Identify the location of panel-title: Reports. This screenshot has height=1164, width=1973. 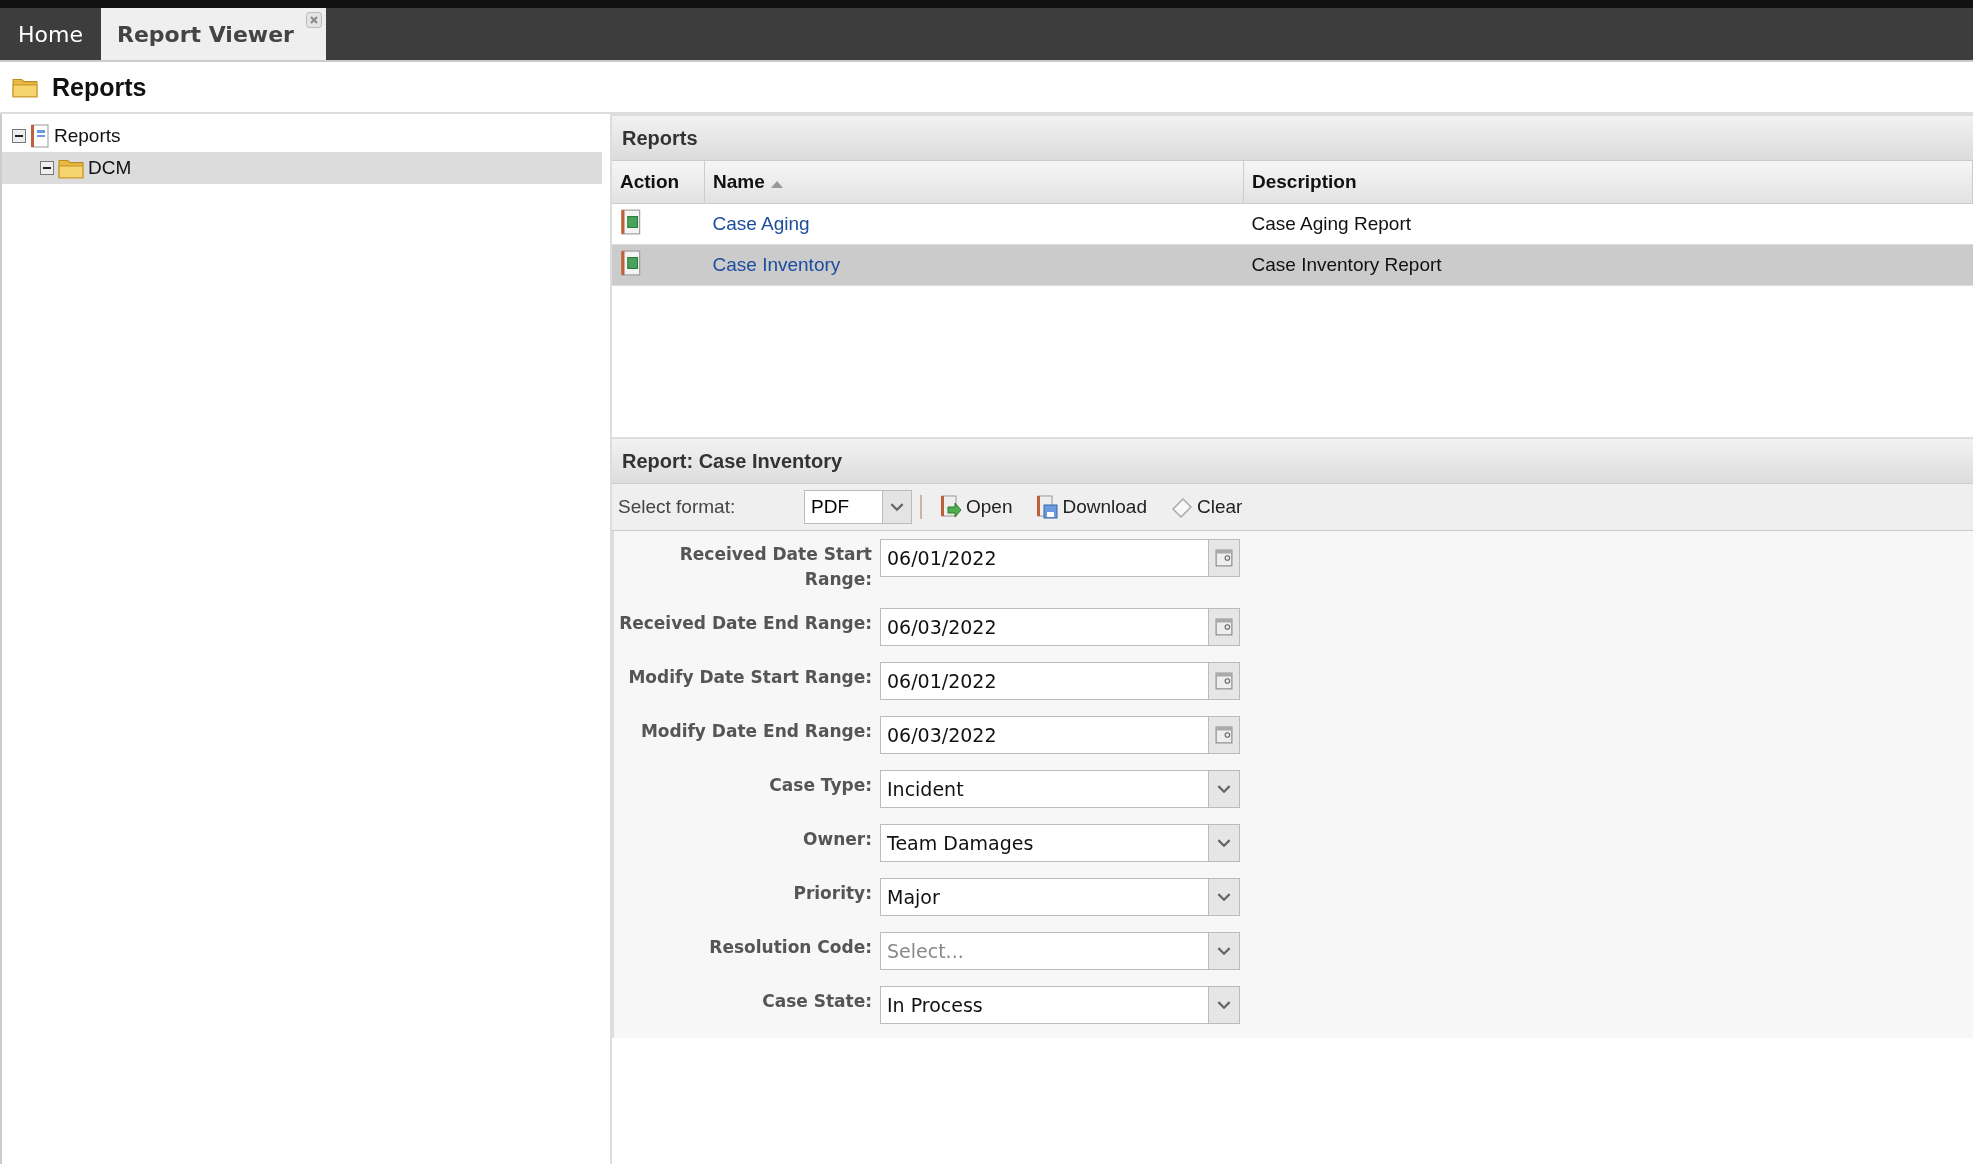
(1292, 137).